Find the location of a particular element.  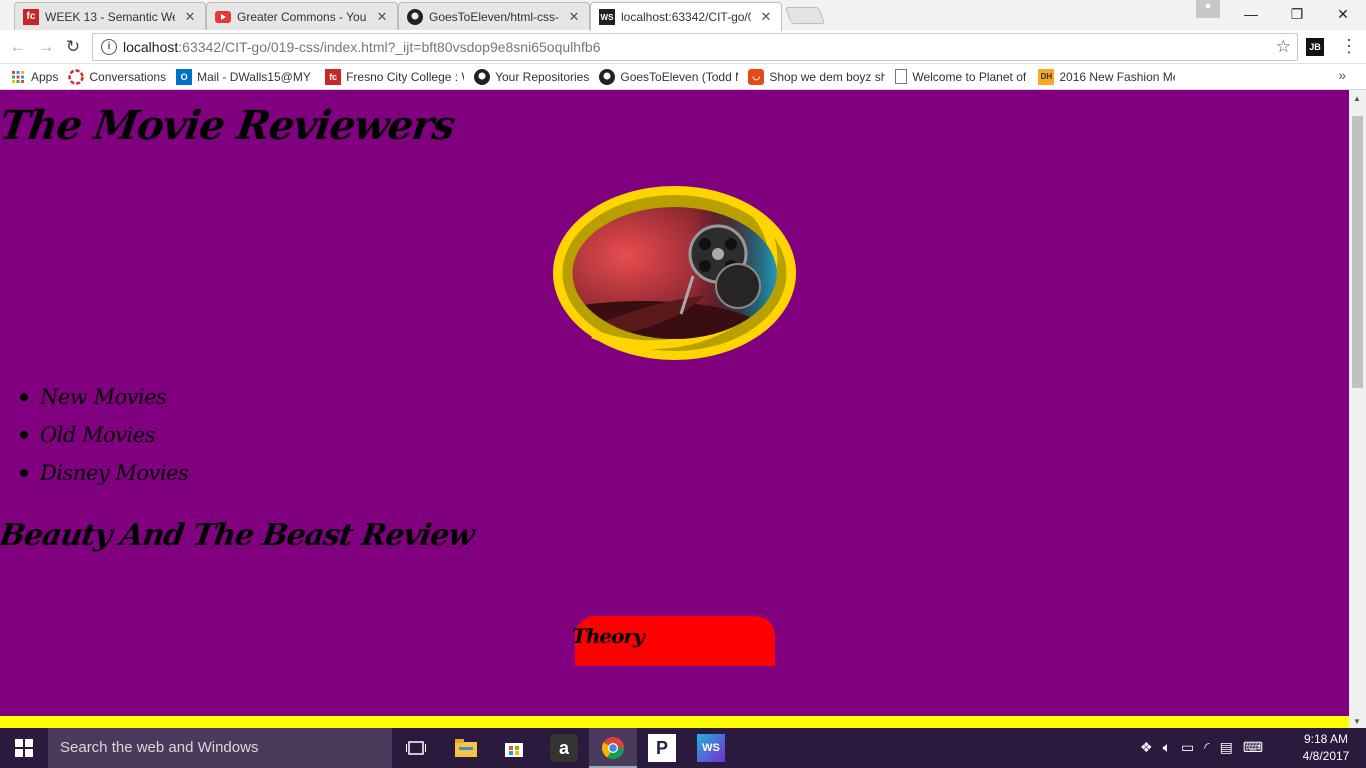

bookmark-mail: O Mail - DWalls15@MY is located at coordinates (245, 76).